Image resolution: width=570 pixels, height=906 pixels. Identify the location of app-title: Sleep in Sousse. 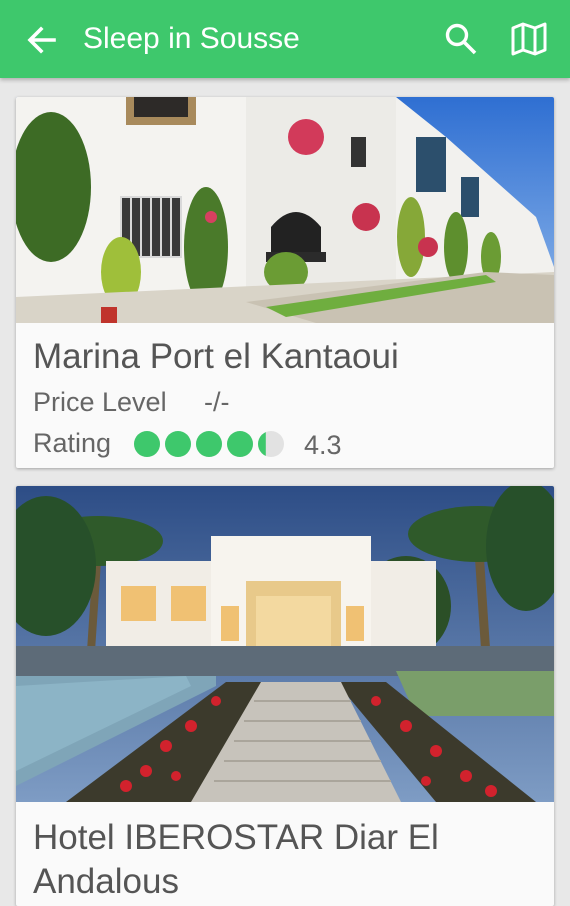
(191, 38).